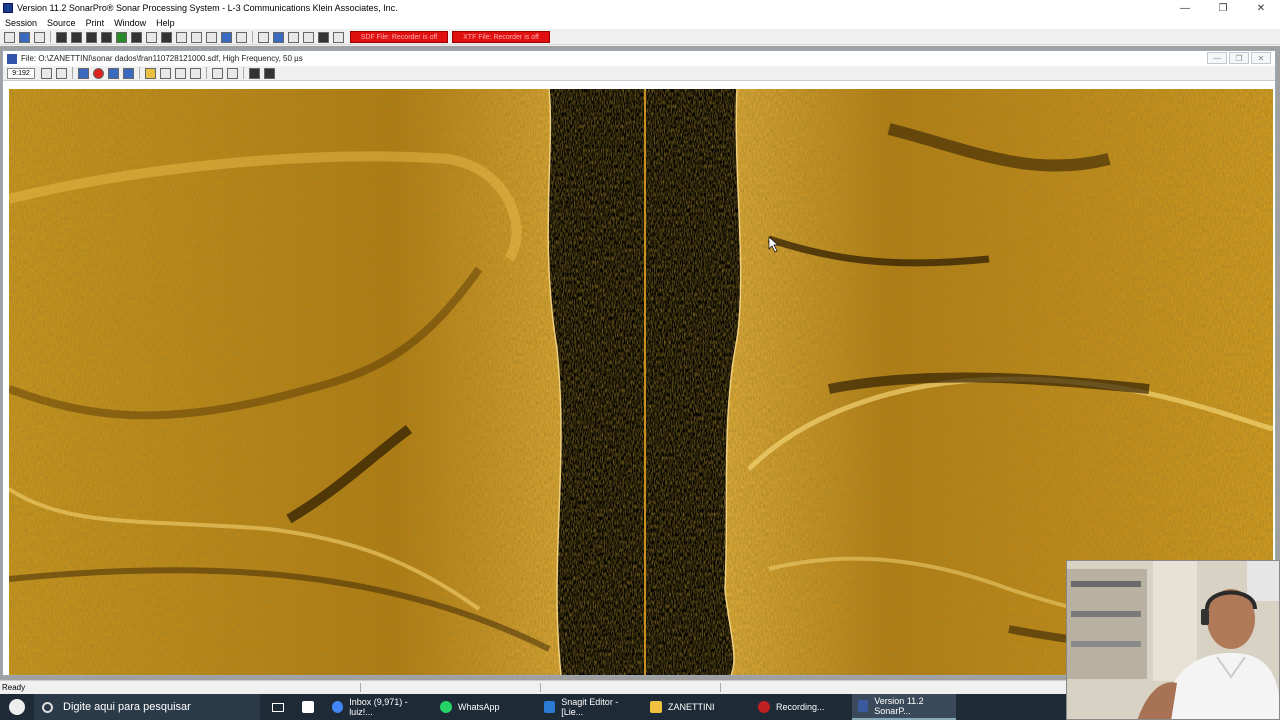  Describe the element at coordinates (76, 37) in the screenshot. I see `split-view-icon` at that location.